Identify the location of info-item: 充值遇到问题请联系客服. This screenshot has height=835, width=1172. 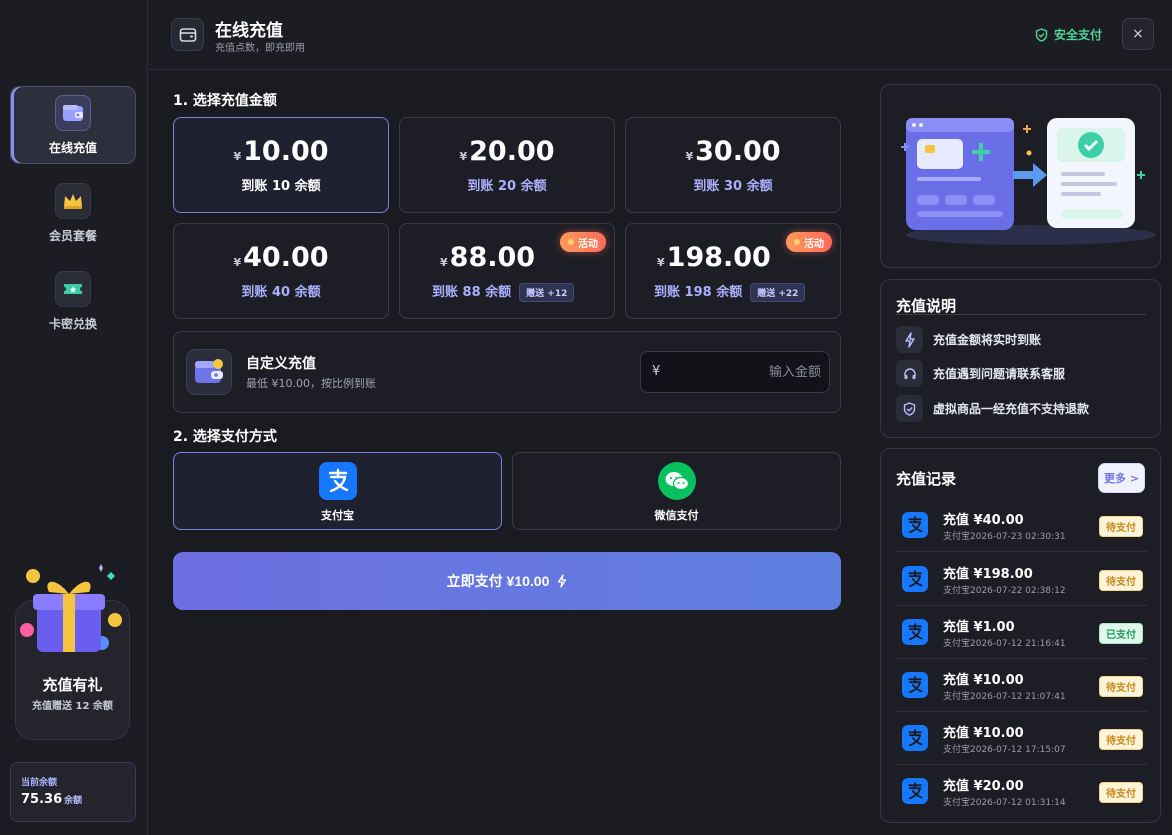
(980, 373).